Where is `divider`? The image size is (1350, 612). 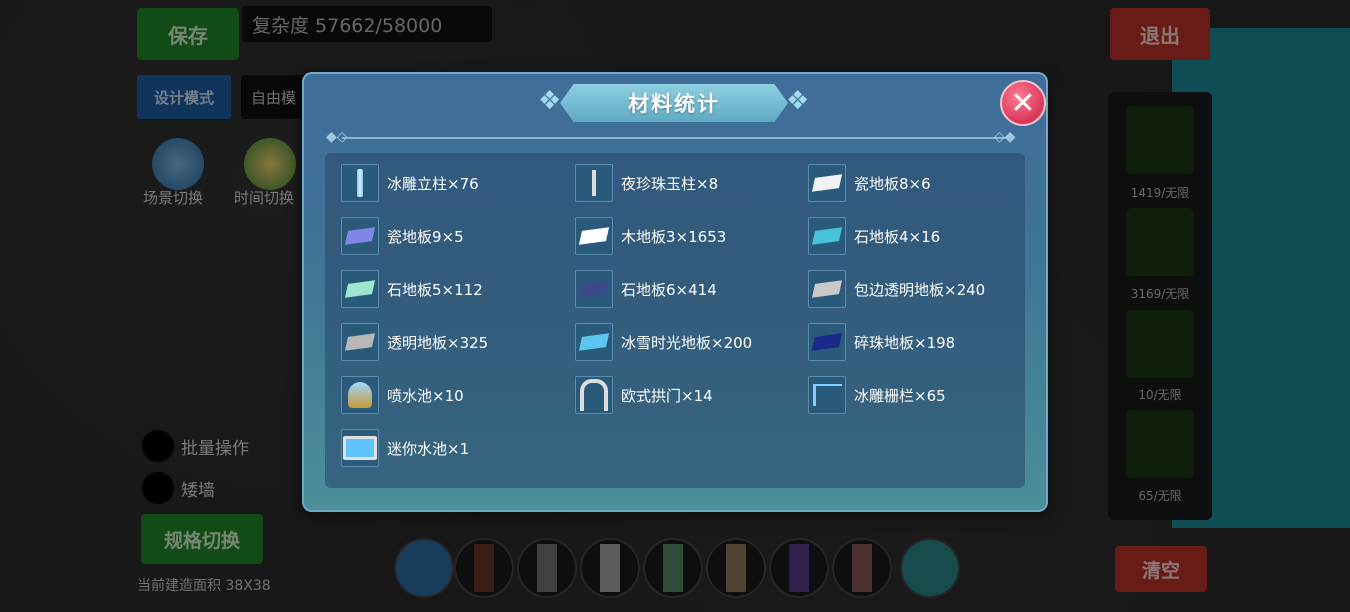 divider is located at coordinates (675, 138).